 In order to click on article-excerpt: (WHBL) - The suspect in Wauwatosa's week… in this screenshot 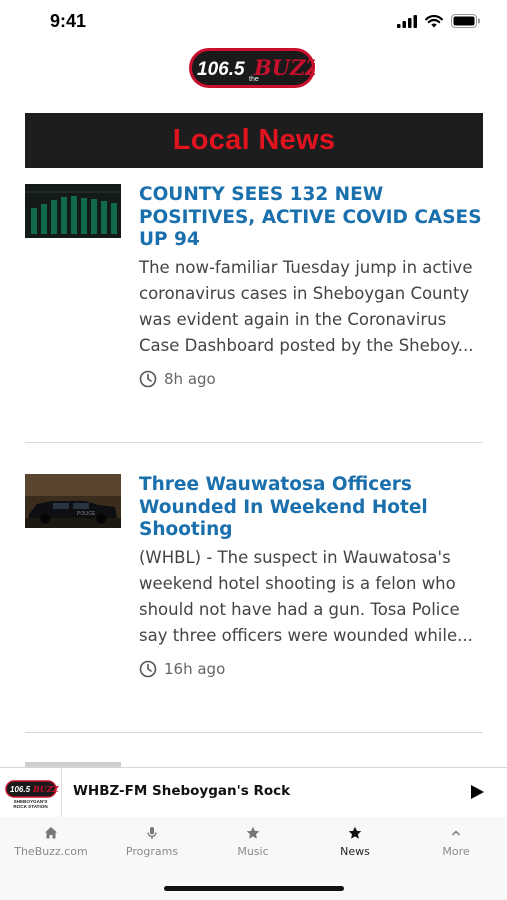, I will do `click(306, 596)`.